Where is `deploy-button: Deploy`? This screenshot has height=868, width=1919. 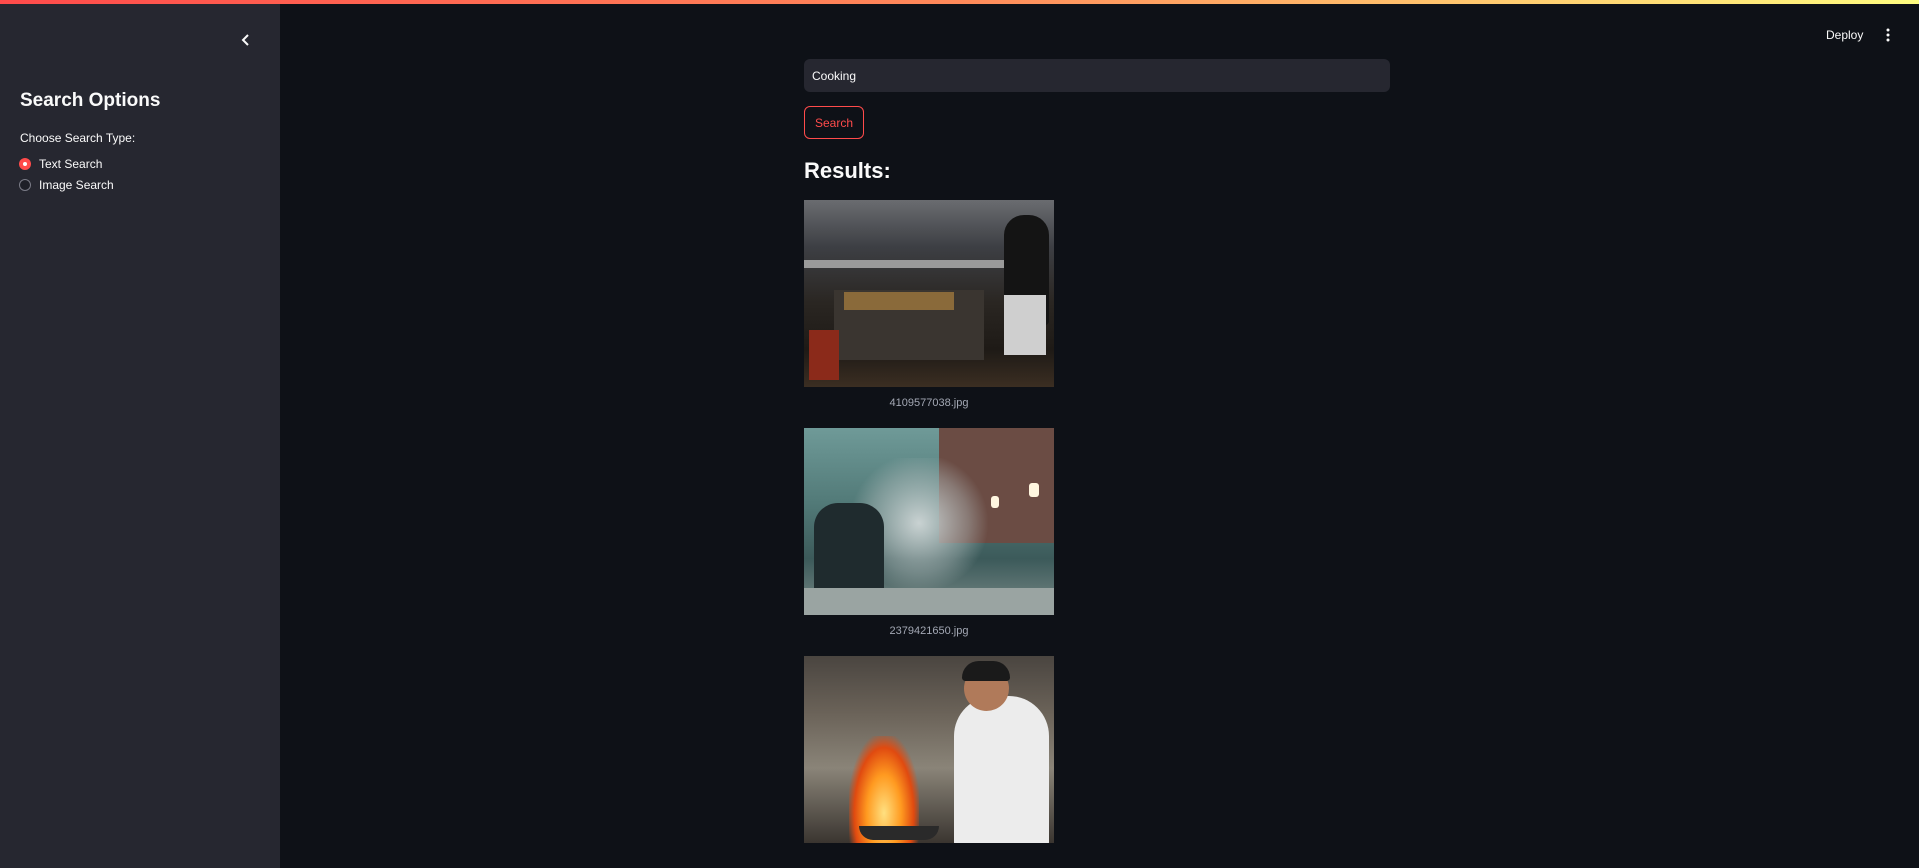
deploy-button: Deploy is located at coordinates (1844, 35).